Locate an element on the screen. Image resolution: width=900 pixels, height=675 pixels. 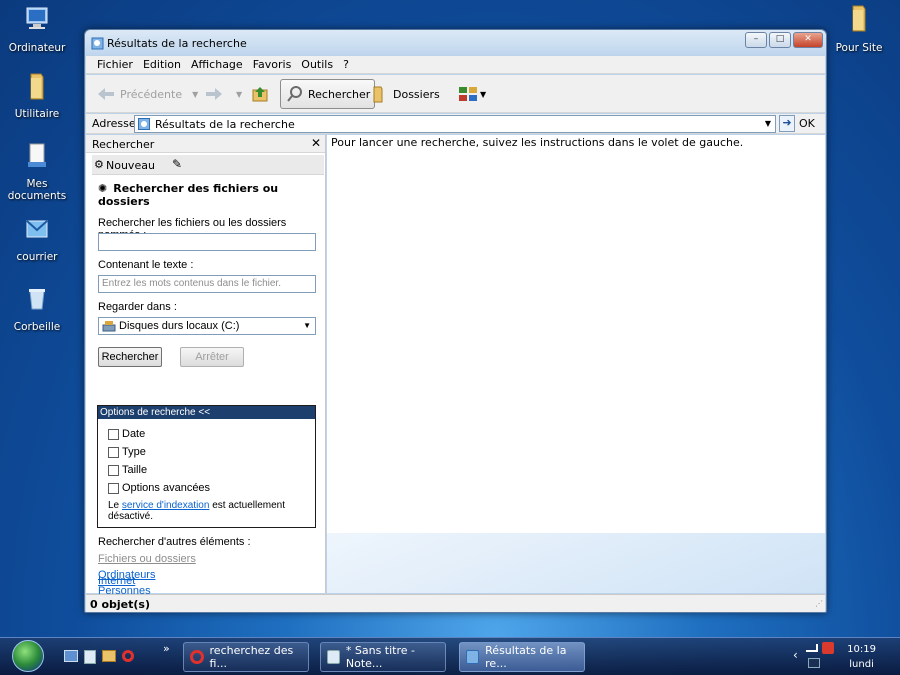
notepad-icon is located at coordinates (90, 657).